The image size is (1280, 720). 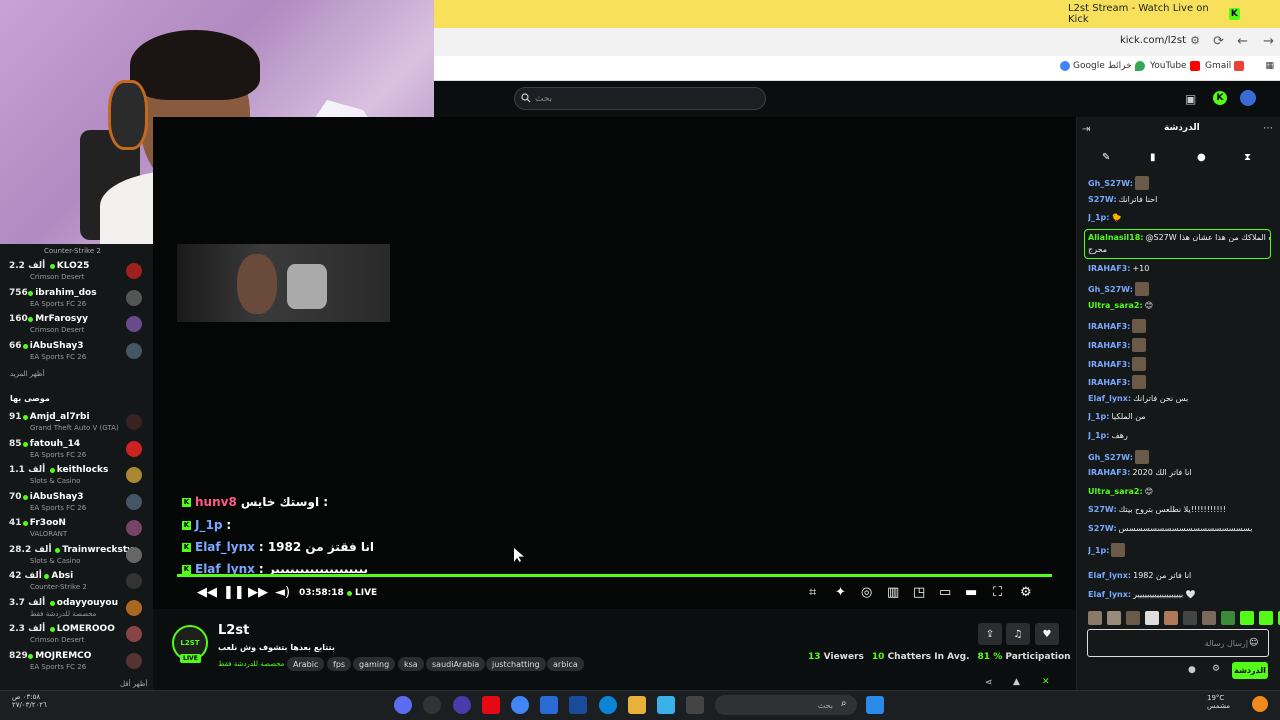 I want to click on sidebar-channel-item: 91 Amjd_al7rbi Grand Theft Auto V (GTA), so click(x=76, y=425).